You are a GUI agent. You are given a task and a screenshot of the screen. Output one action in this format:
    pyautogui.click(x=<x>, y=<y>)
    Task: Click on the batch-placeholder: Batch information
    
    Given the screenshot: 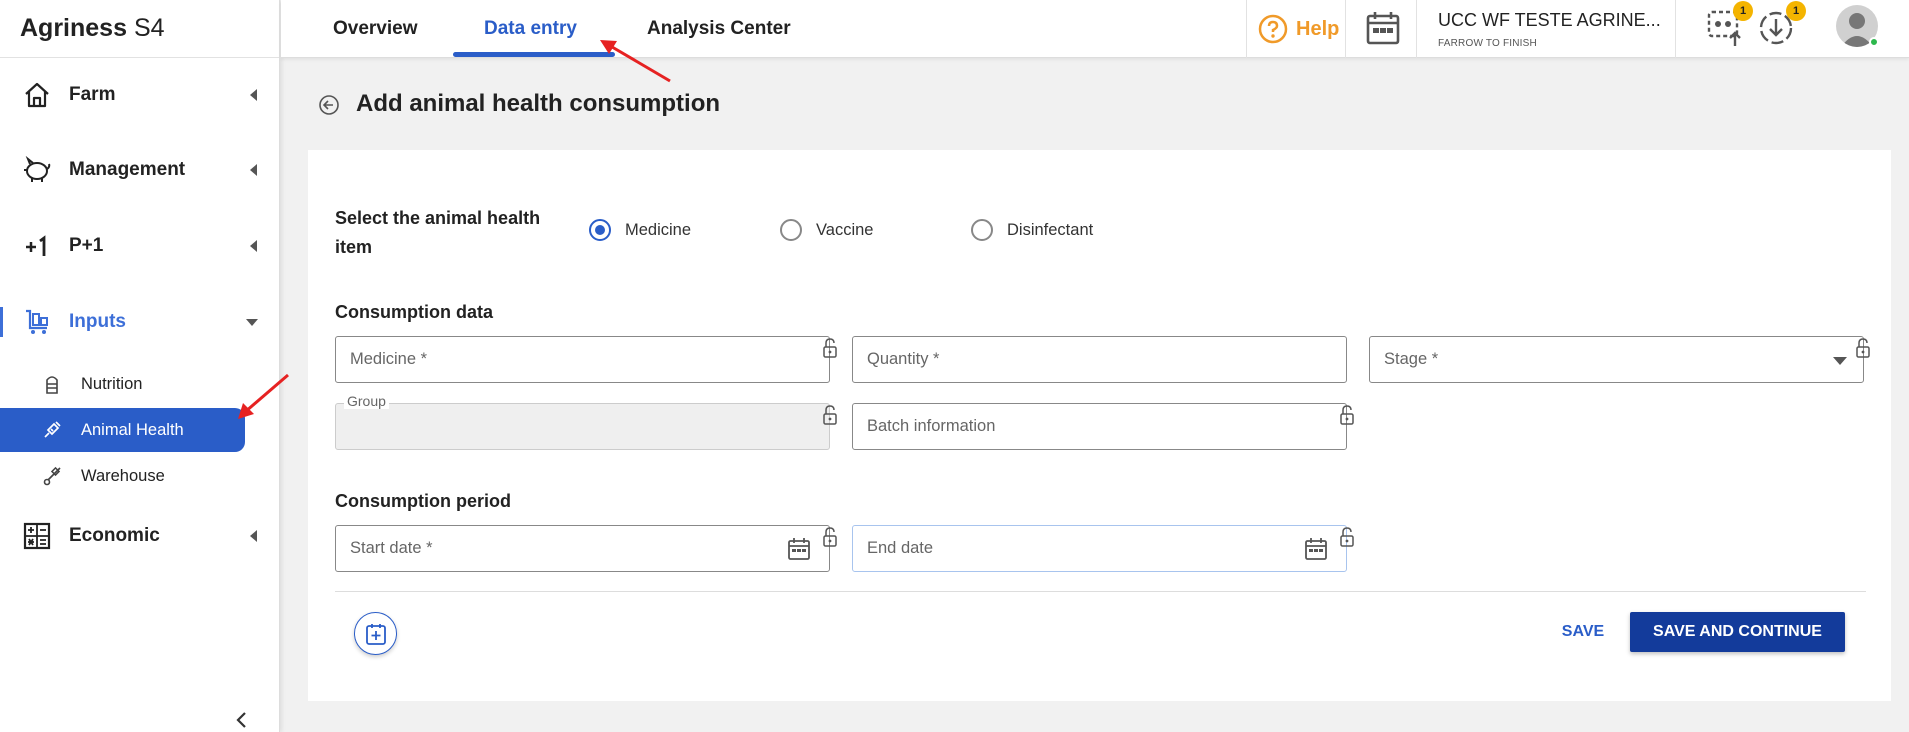 What is the action you would take?
    pyautogui.click(x=931, y=426)
    